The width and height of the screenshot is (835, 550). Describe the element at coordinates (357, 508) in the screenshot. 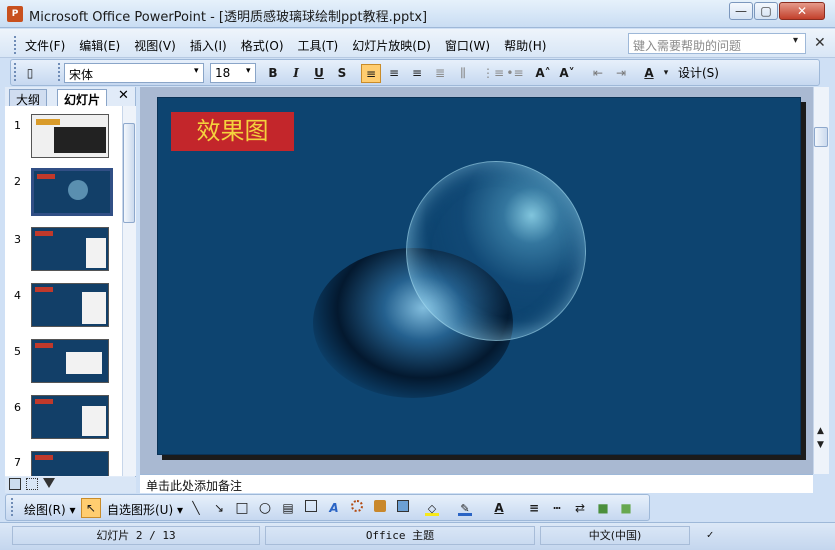

I see `diagram-icon` at that location.